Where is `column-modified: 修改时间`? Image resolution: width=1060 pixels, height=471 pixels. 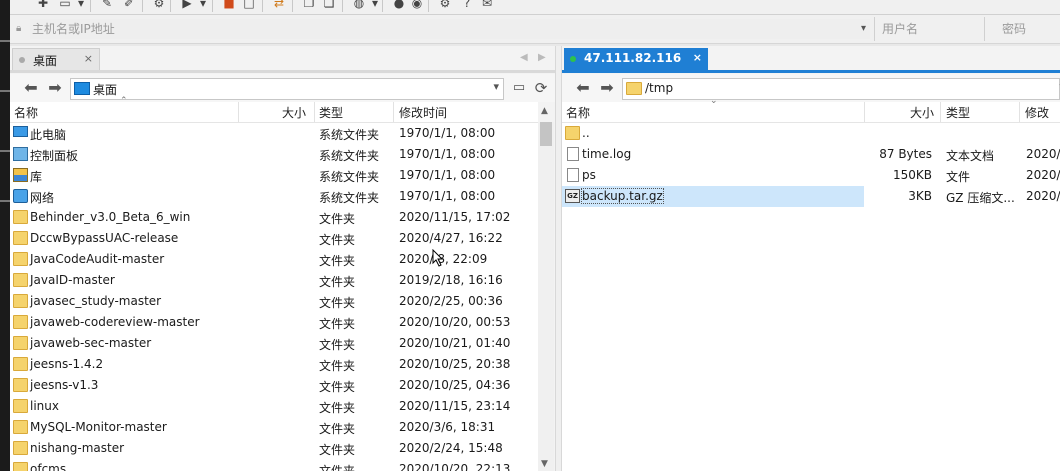 column-modified: 修改时间 is located at coordinates (423, 112).